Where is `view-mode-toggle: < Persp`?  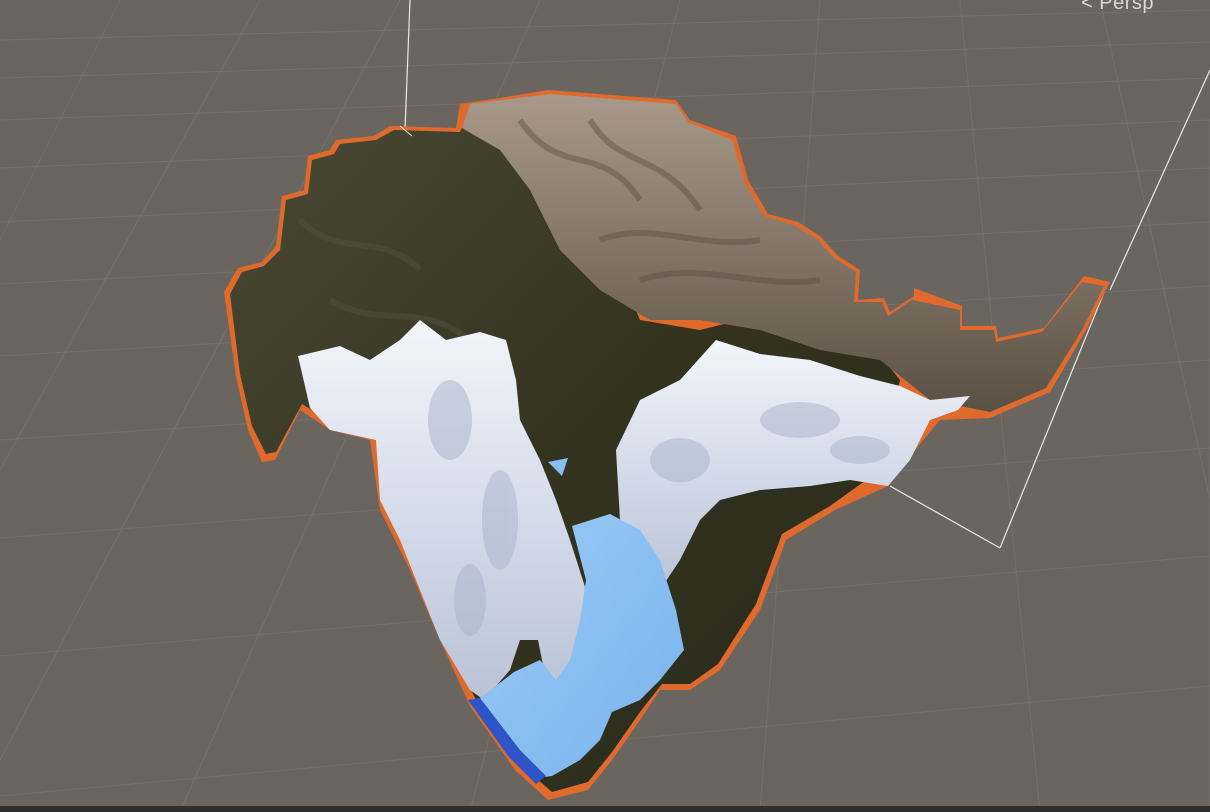
view-mode-toggle: < Persp is located at coordinates (1117, 7).